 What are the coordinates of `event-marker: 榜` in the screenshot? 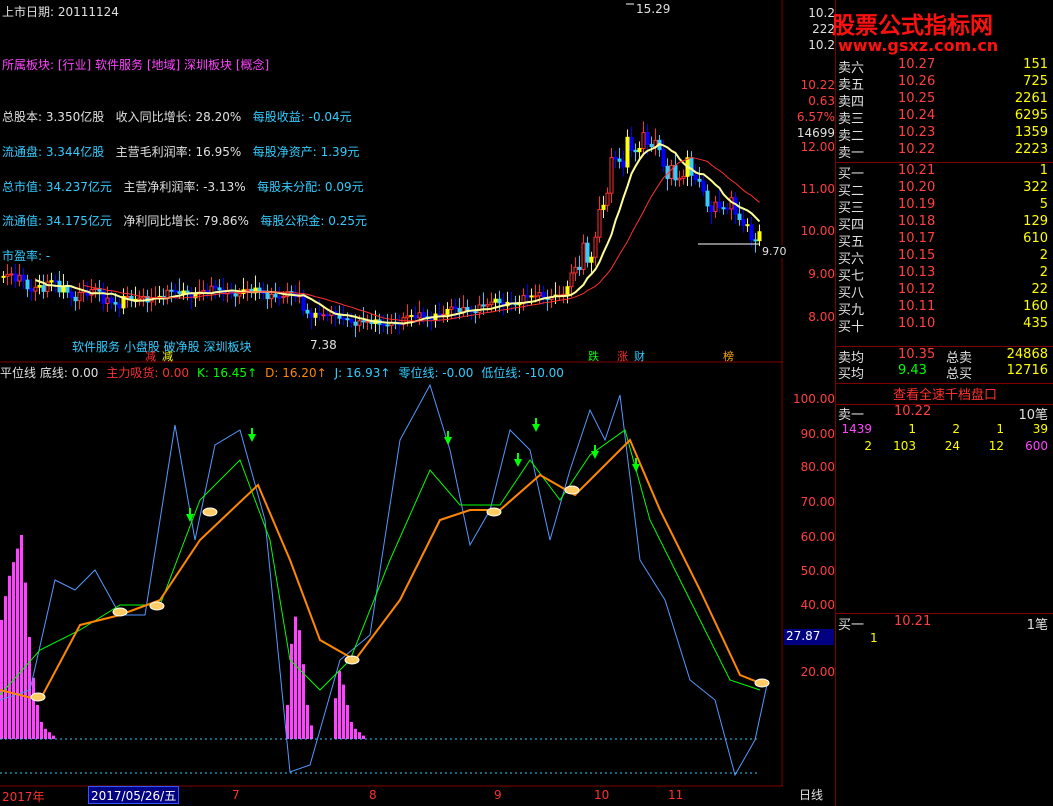 It's located at (728, 356).